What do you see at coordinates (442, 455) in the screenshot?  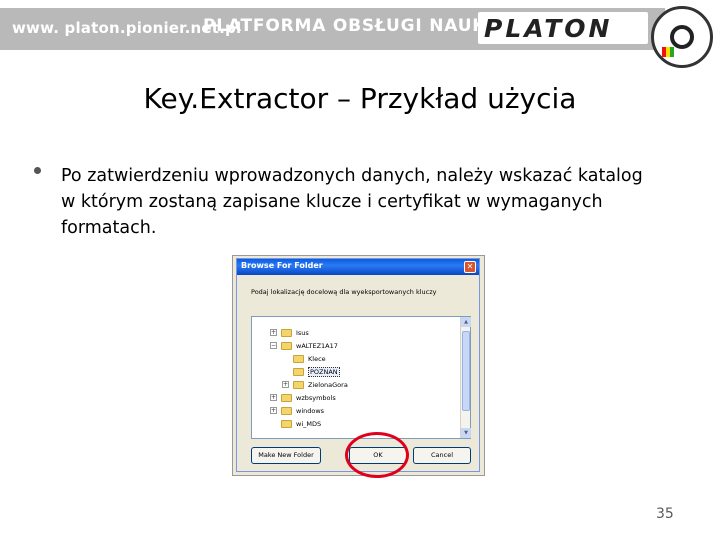 I see `cancel-button: Cancel` at bounding box center [442, 455].